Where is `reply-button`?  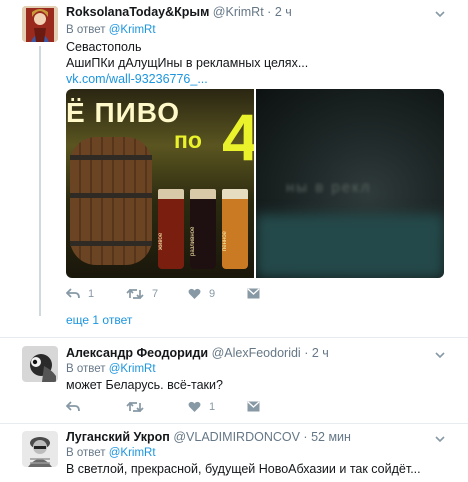
reply-button is located at coordinates (77, 407).